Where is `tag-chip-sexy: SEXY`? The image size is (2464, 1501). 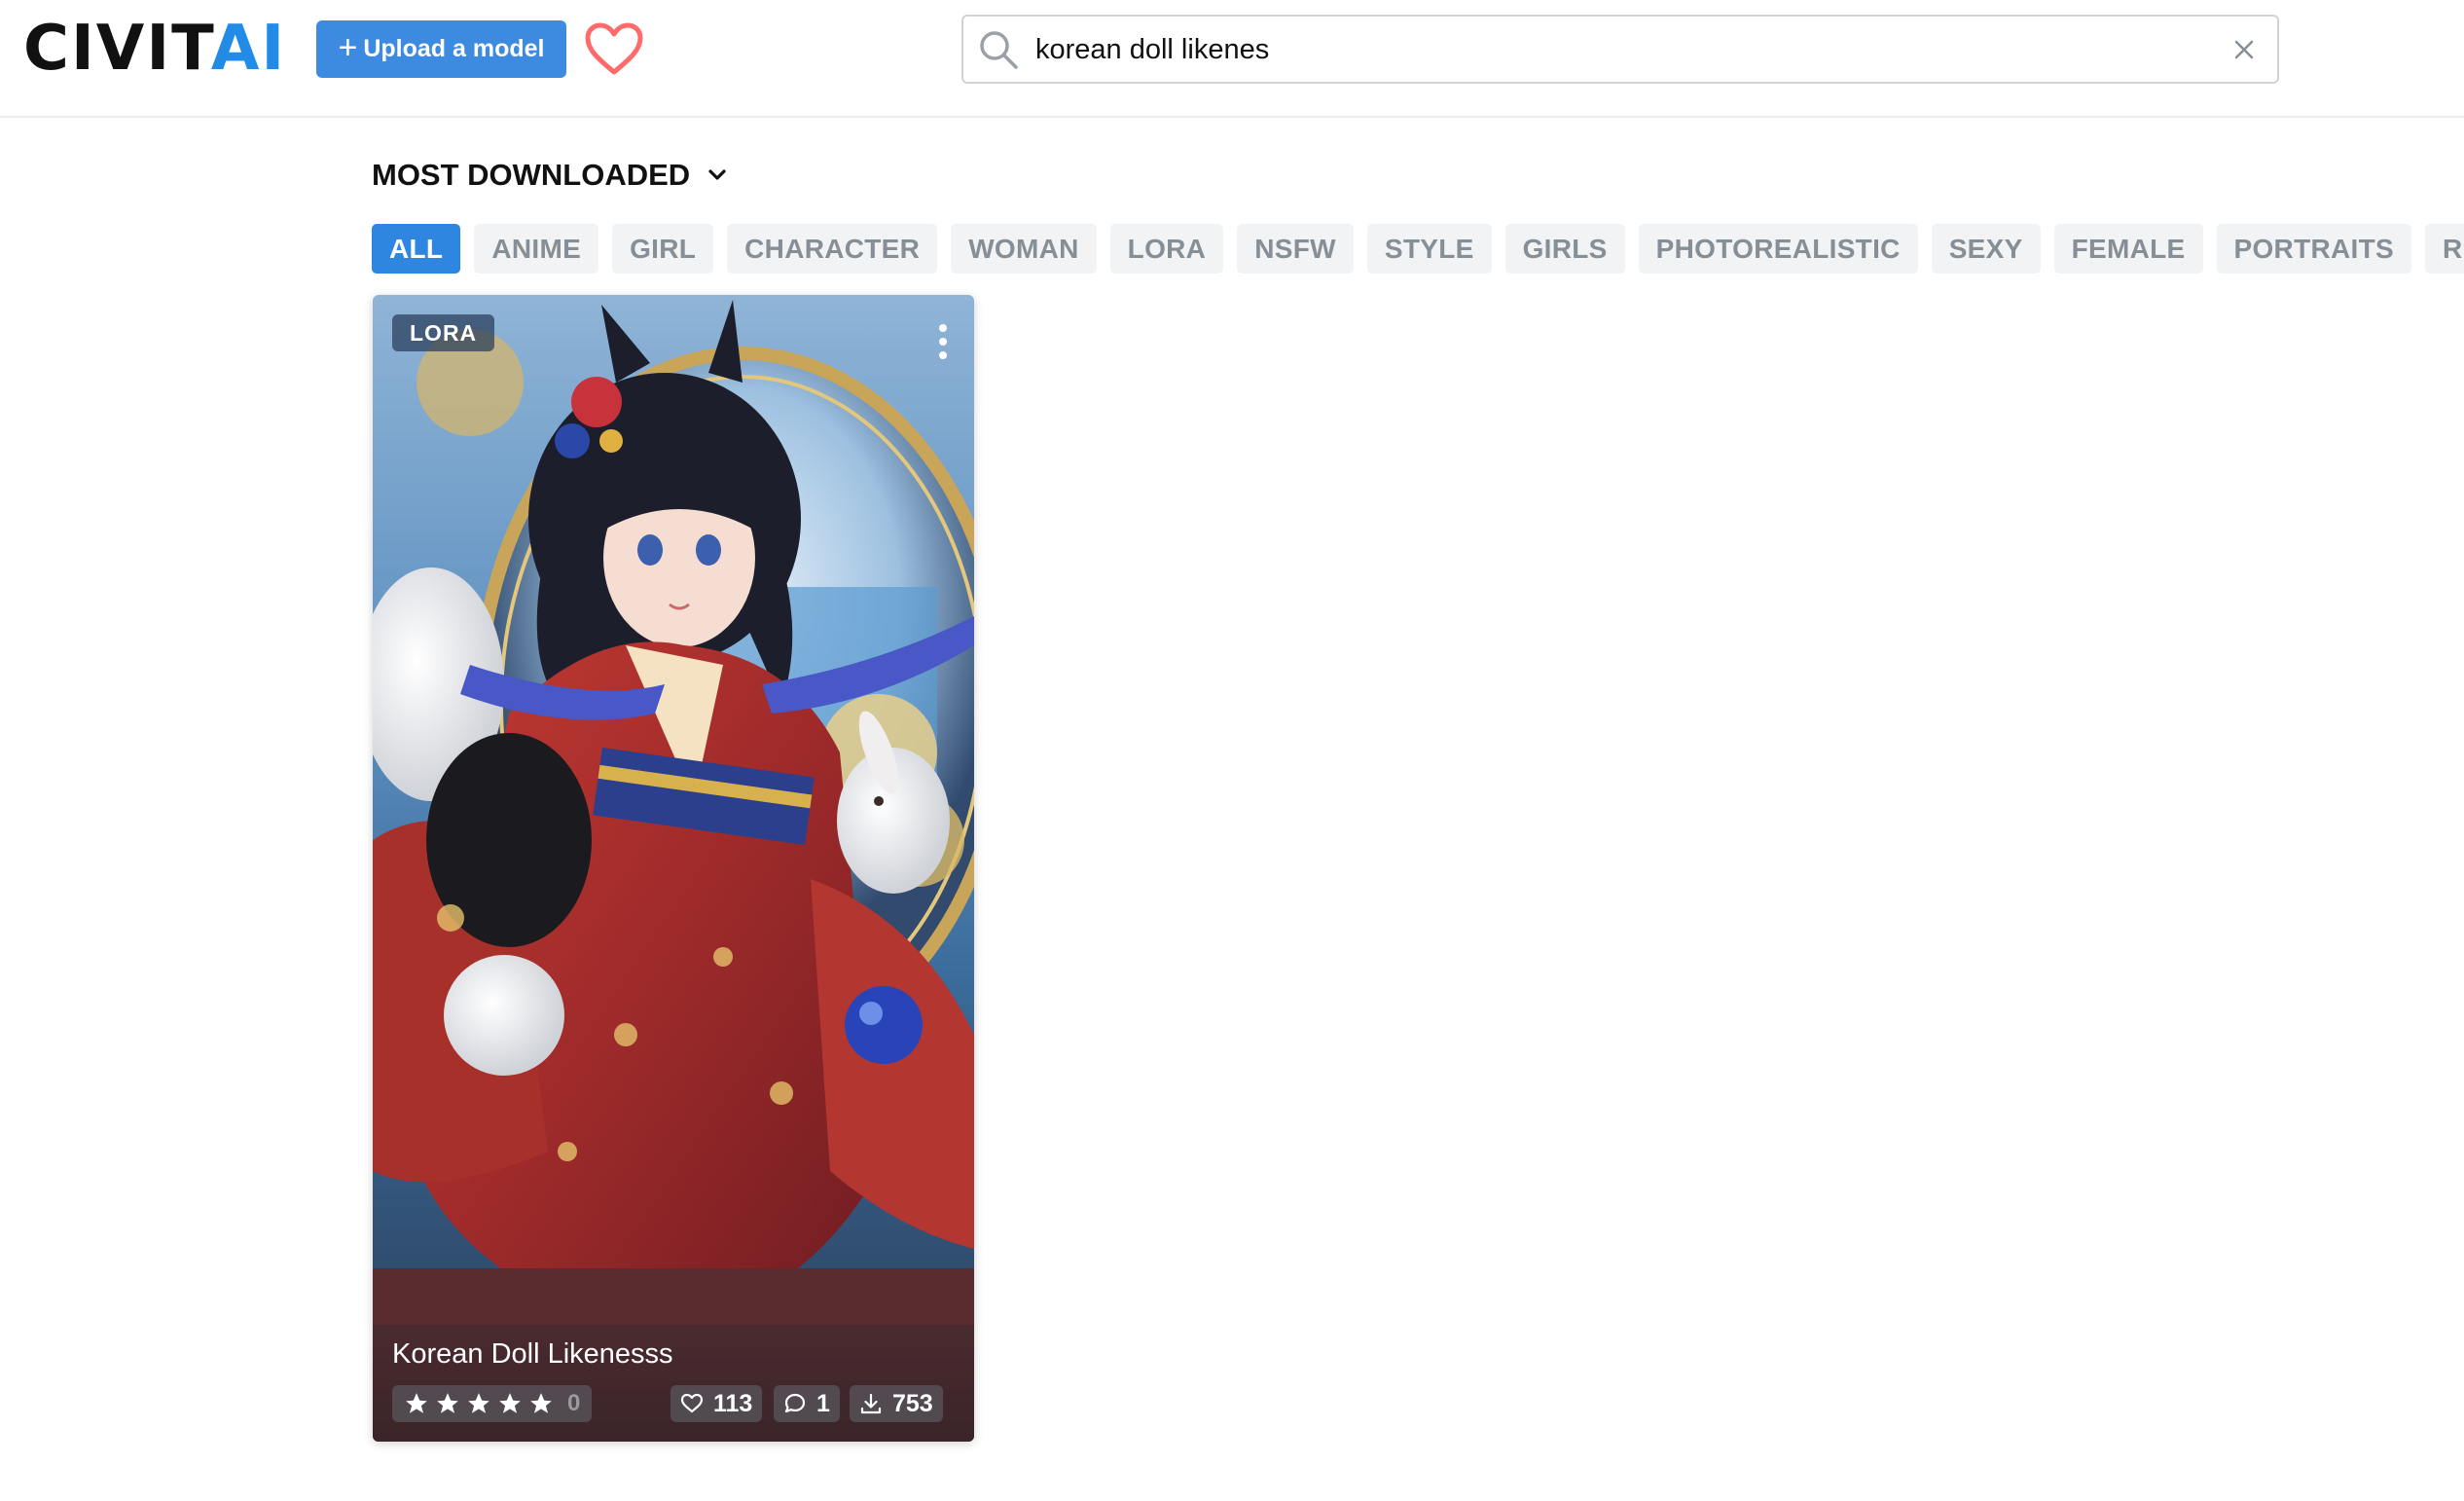 tag-chip-sexy: SEXY is located at coordinates (1986, 249).